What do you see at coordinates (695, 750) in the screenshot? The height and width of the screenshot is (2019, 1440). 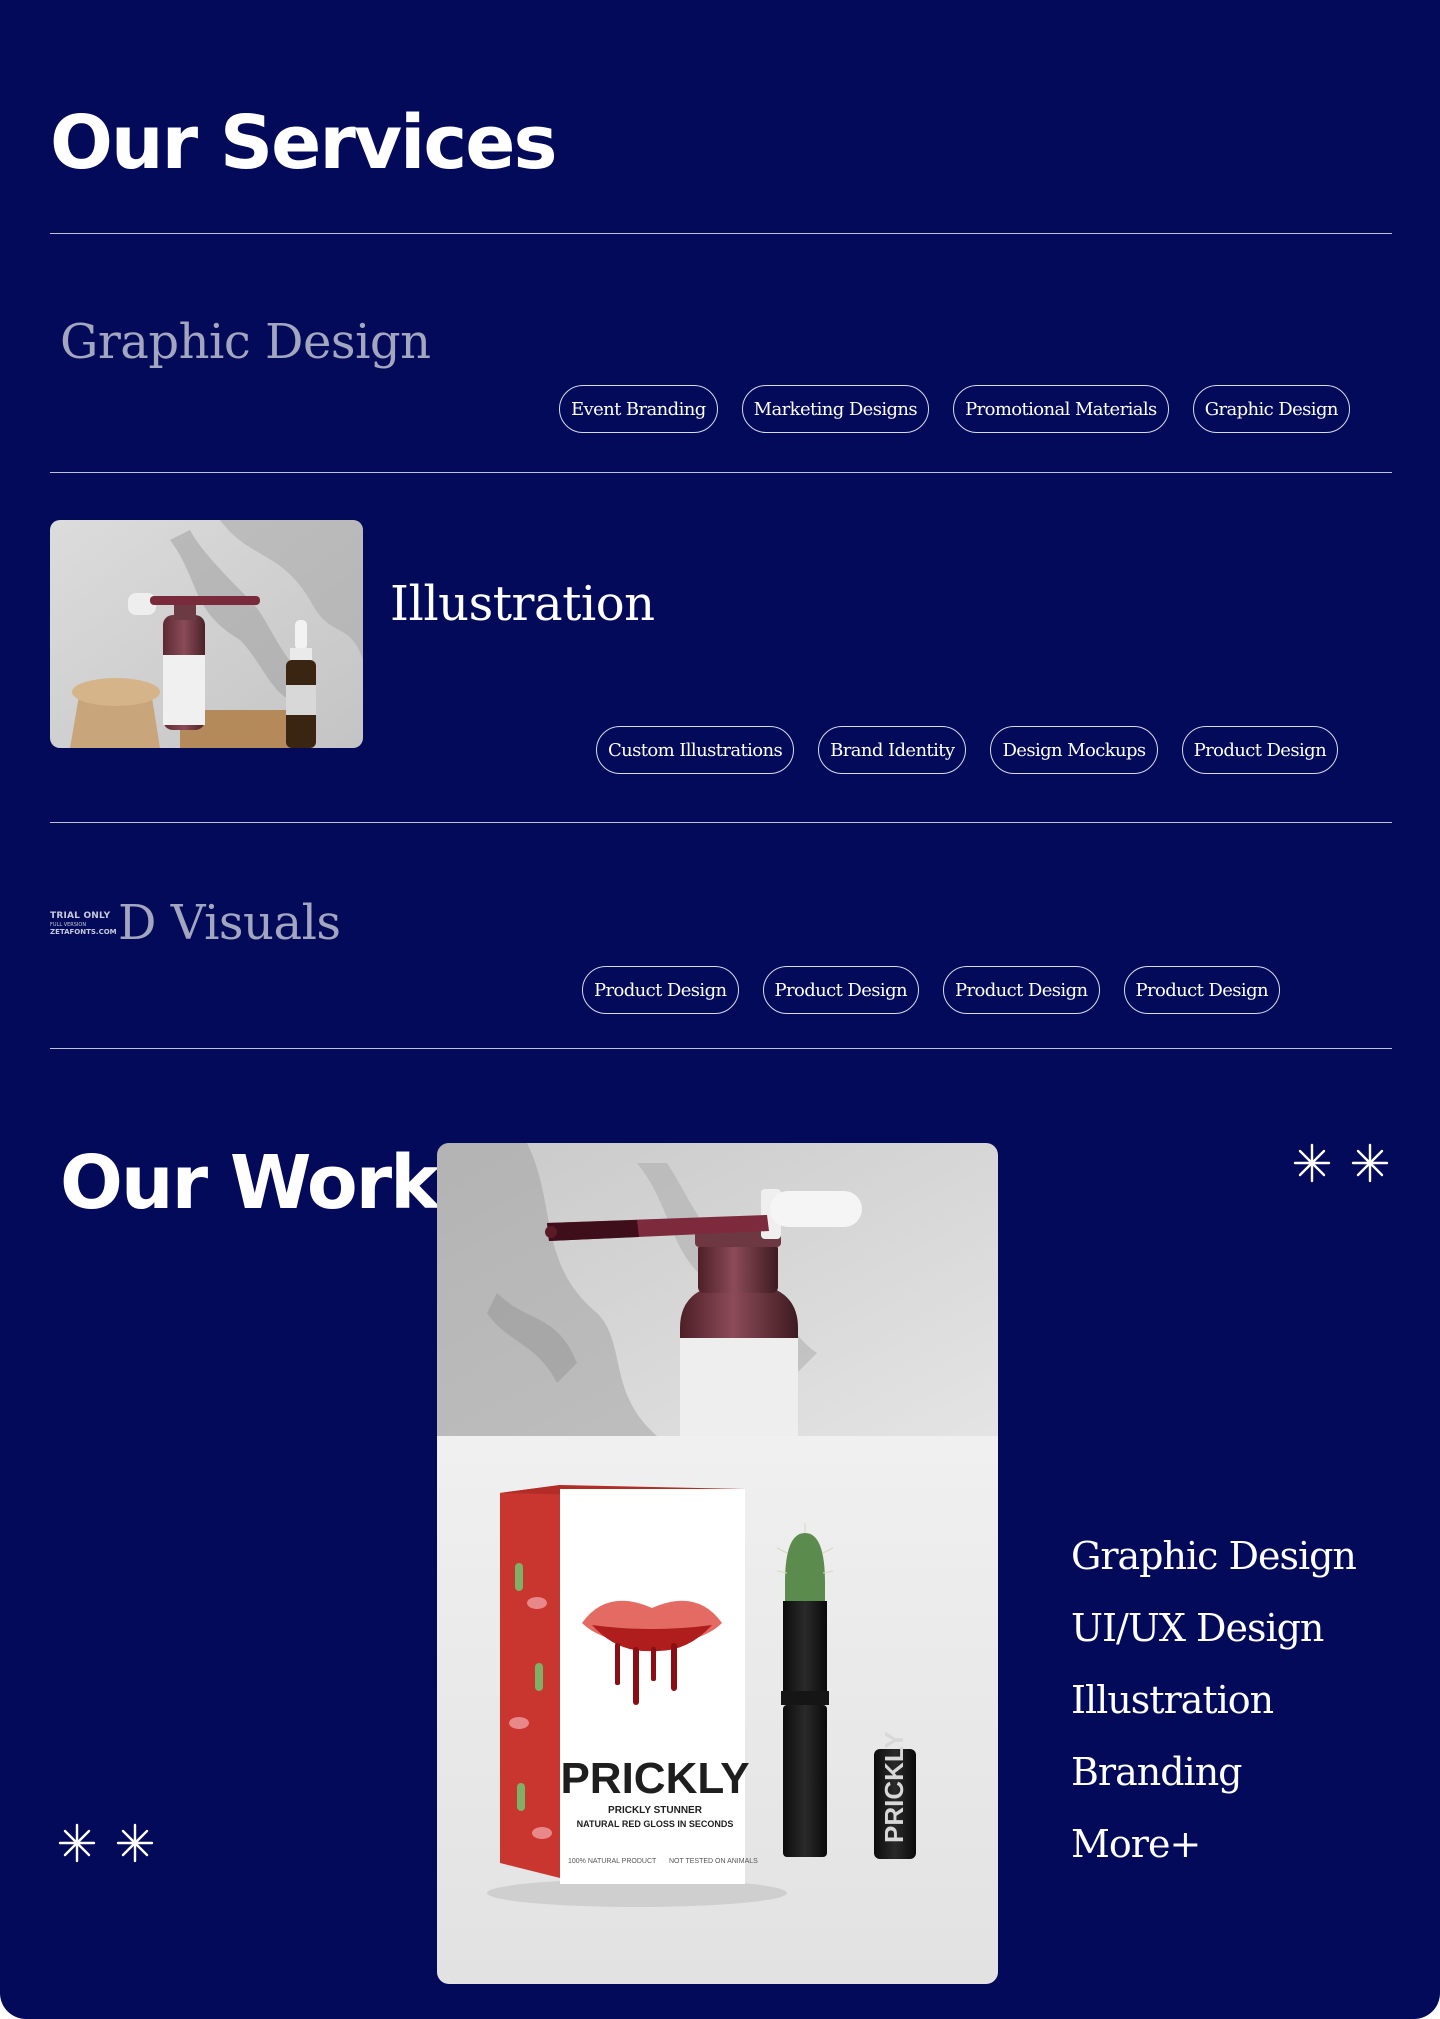 I see `tag-custom-illustrations: Custom Illustrations` at bounding box center [695, 750].